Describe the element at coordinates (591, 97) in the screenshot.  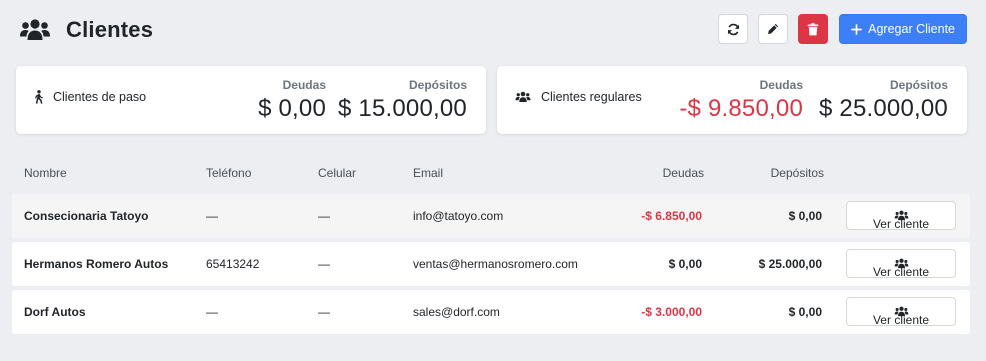
I see `regular-label: Clientes regulares` at that location.